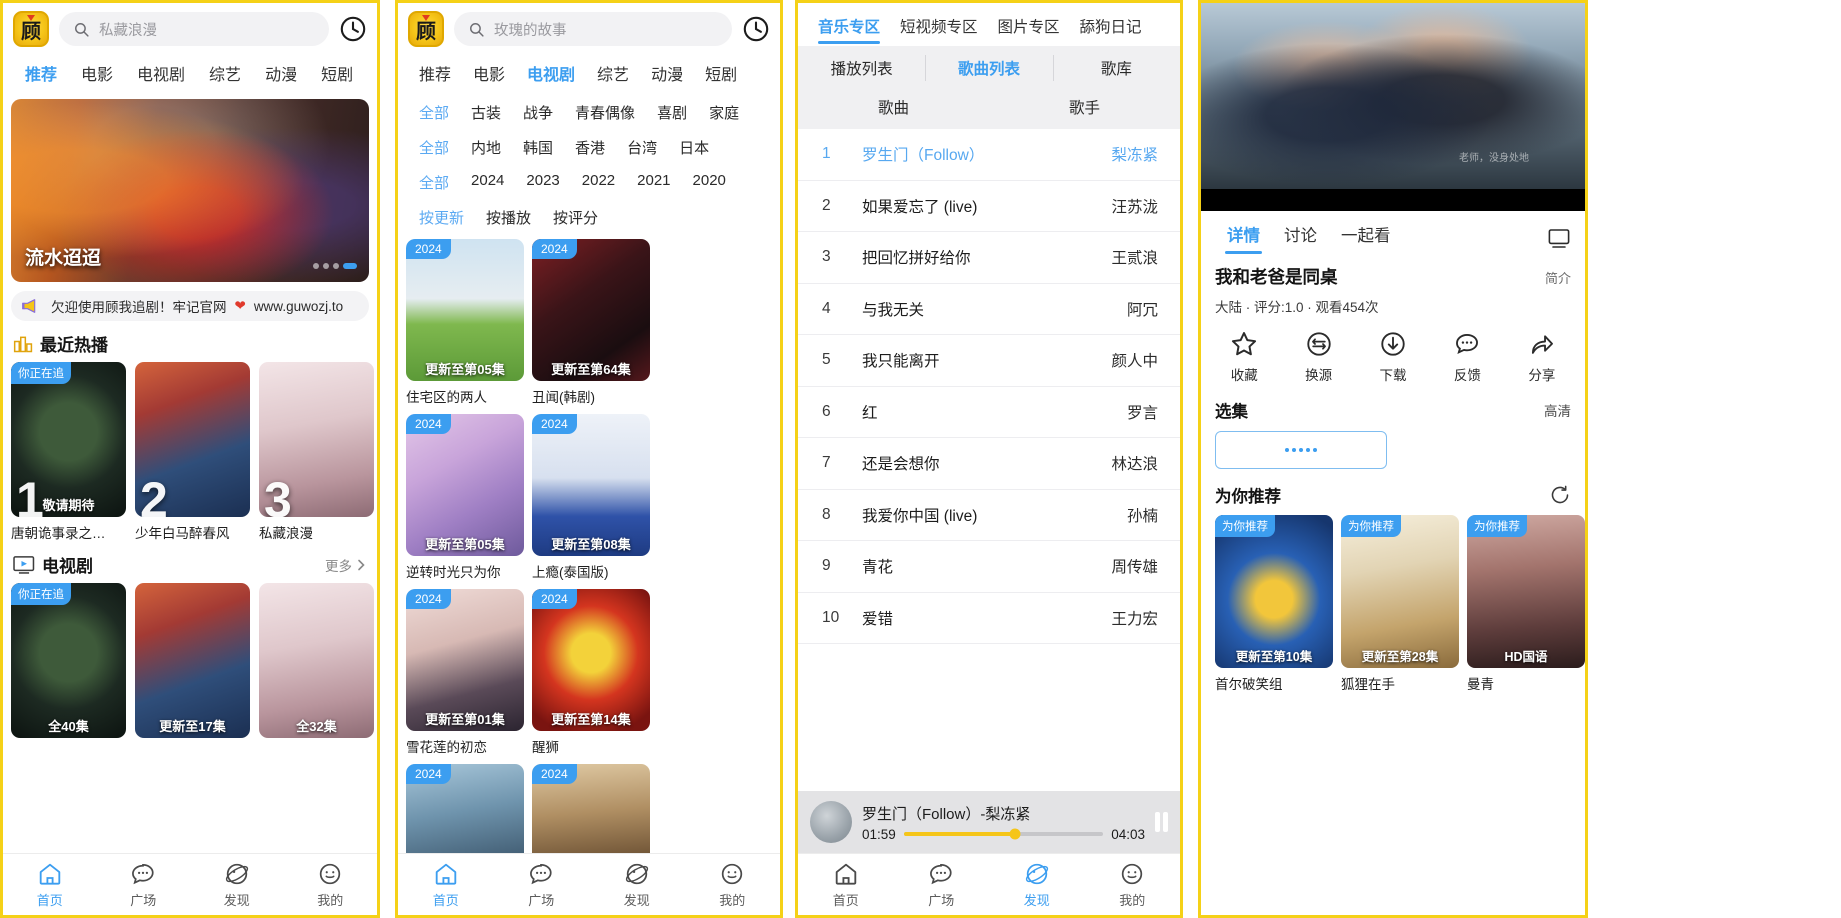 Image resolution: width=1841 pixels, height=918 pixels. What do you see at coordinates (575, 217) in the screenshot?
I see `sort-by-rating: 按评分` at bounding box center [575, 217].